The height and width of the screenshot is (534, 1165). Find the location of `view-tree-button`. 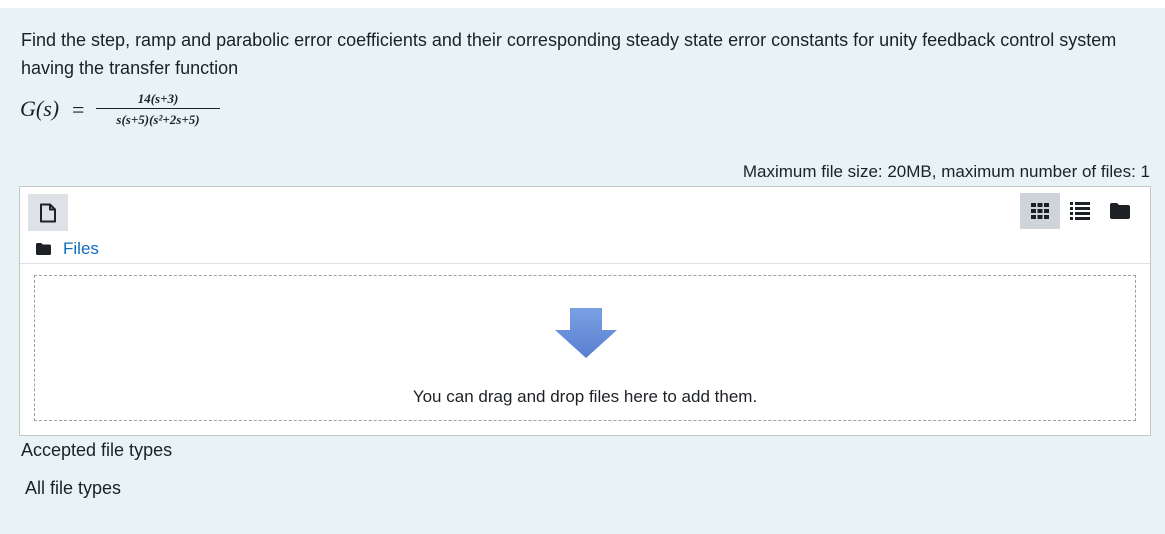

view-tree-button is located at coordinates (1120, 211).